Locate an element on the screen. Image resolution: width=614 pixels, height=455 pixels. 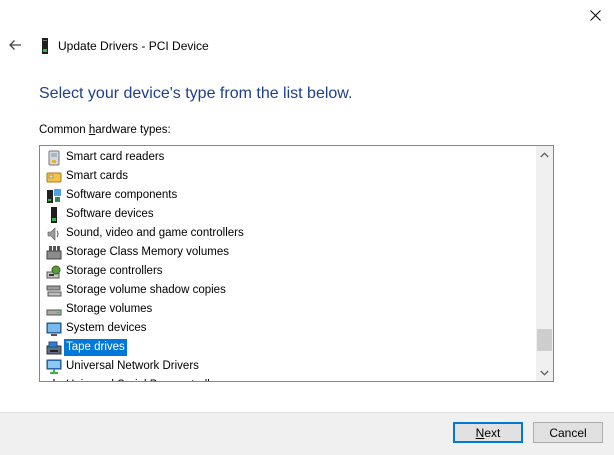
list-item-label: Universal Serial Bus controllers is located at coordinates (146, 379).